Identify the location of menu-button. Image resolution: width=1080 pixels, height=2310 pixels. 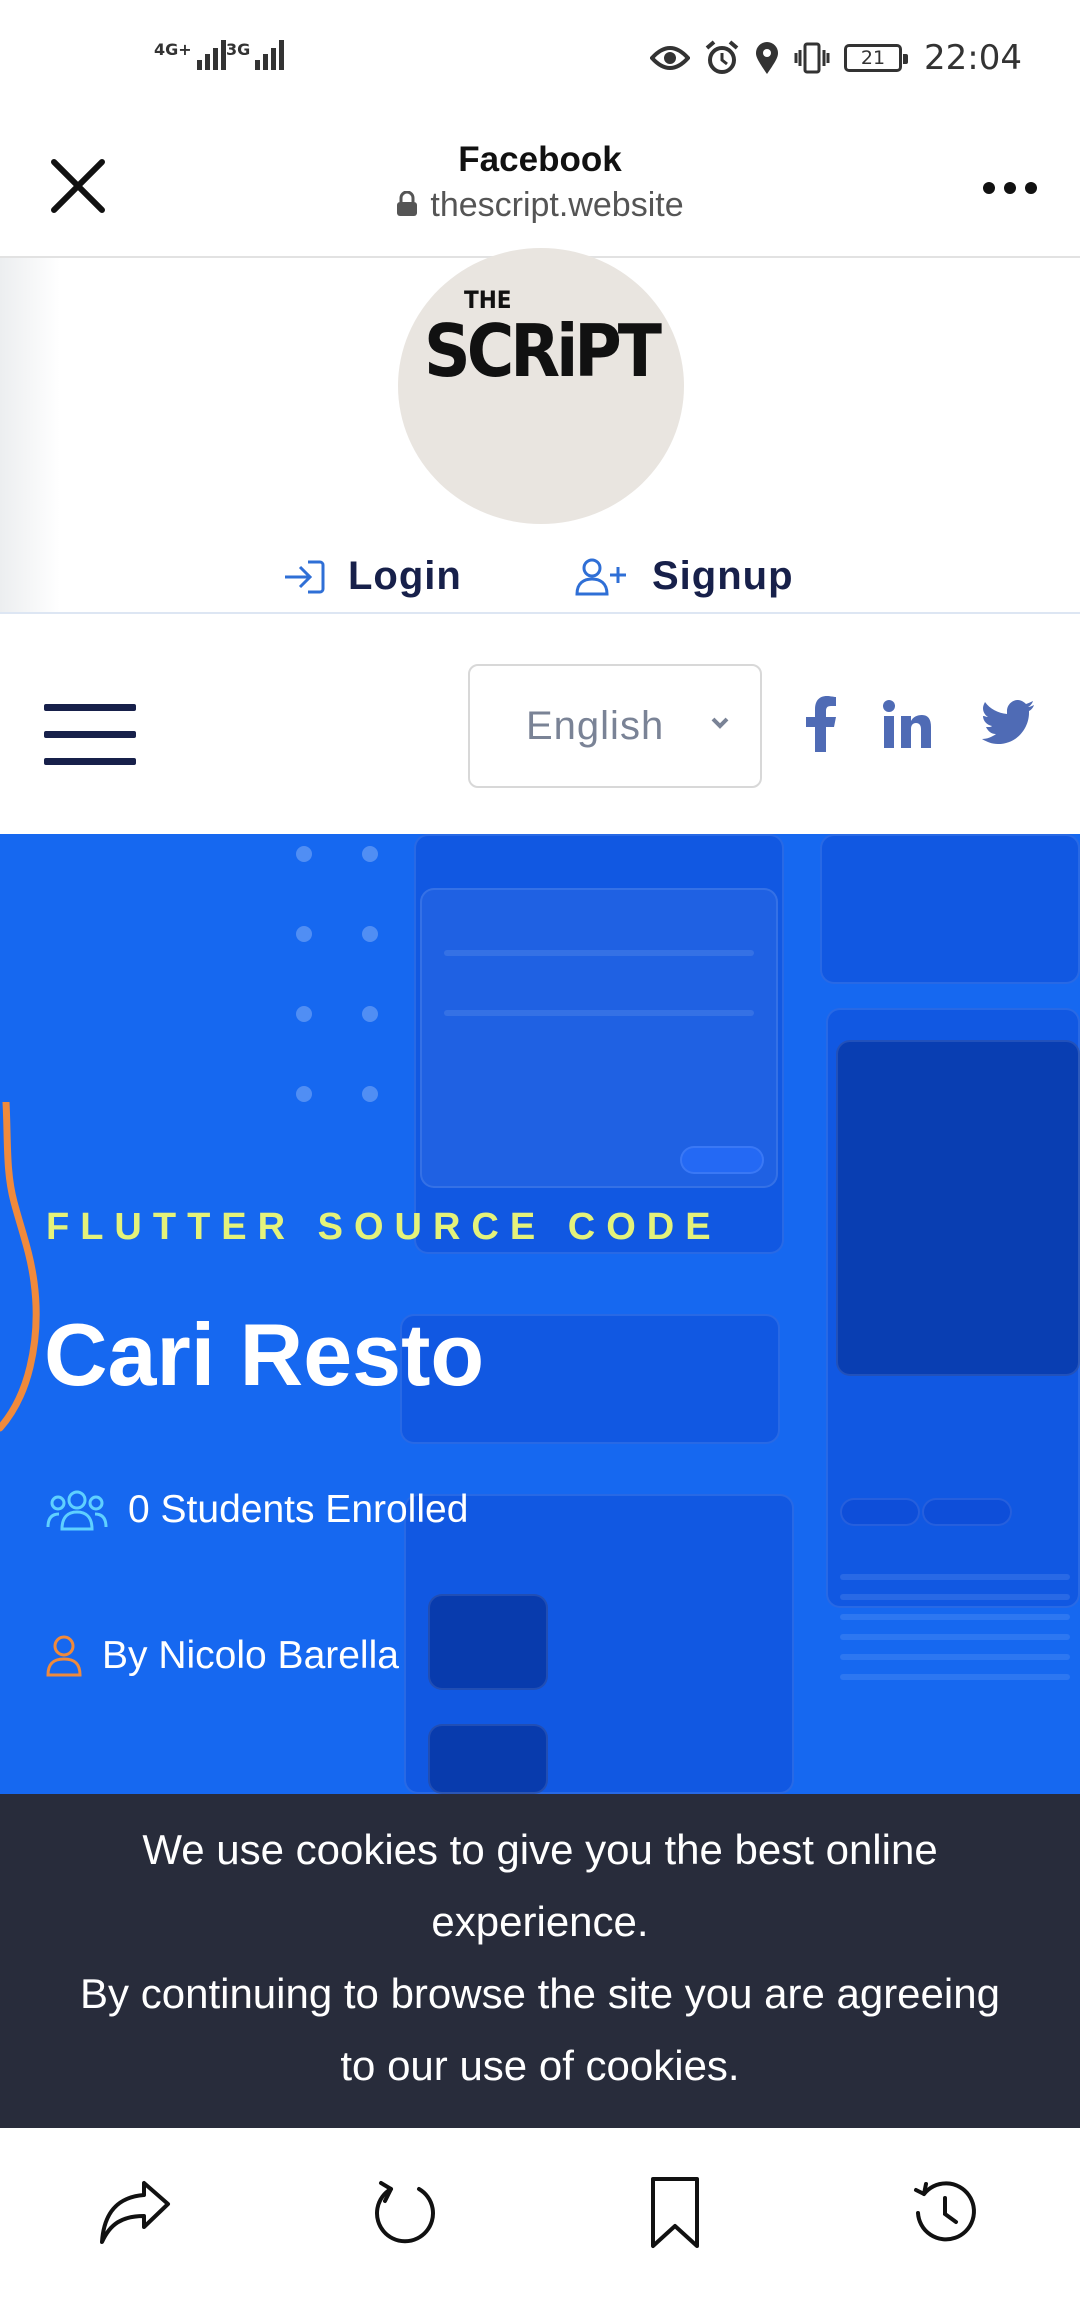
(90, 735).